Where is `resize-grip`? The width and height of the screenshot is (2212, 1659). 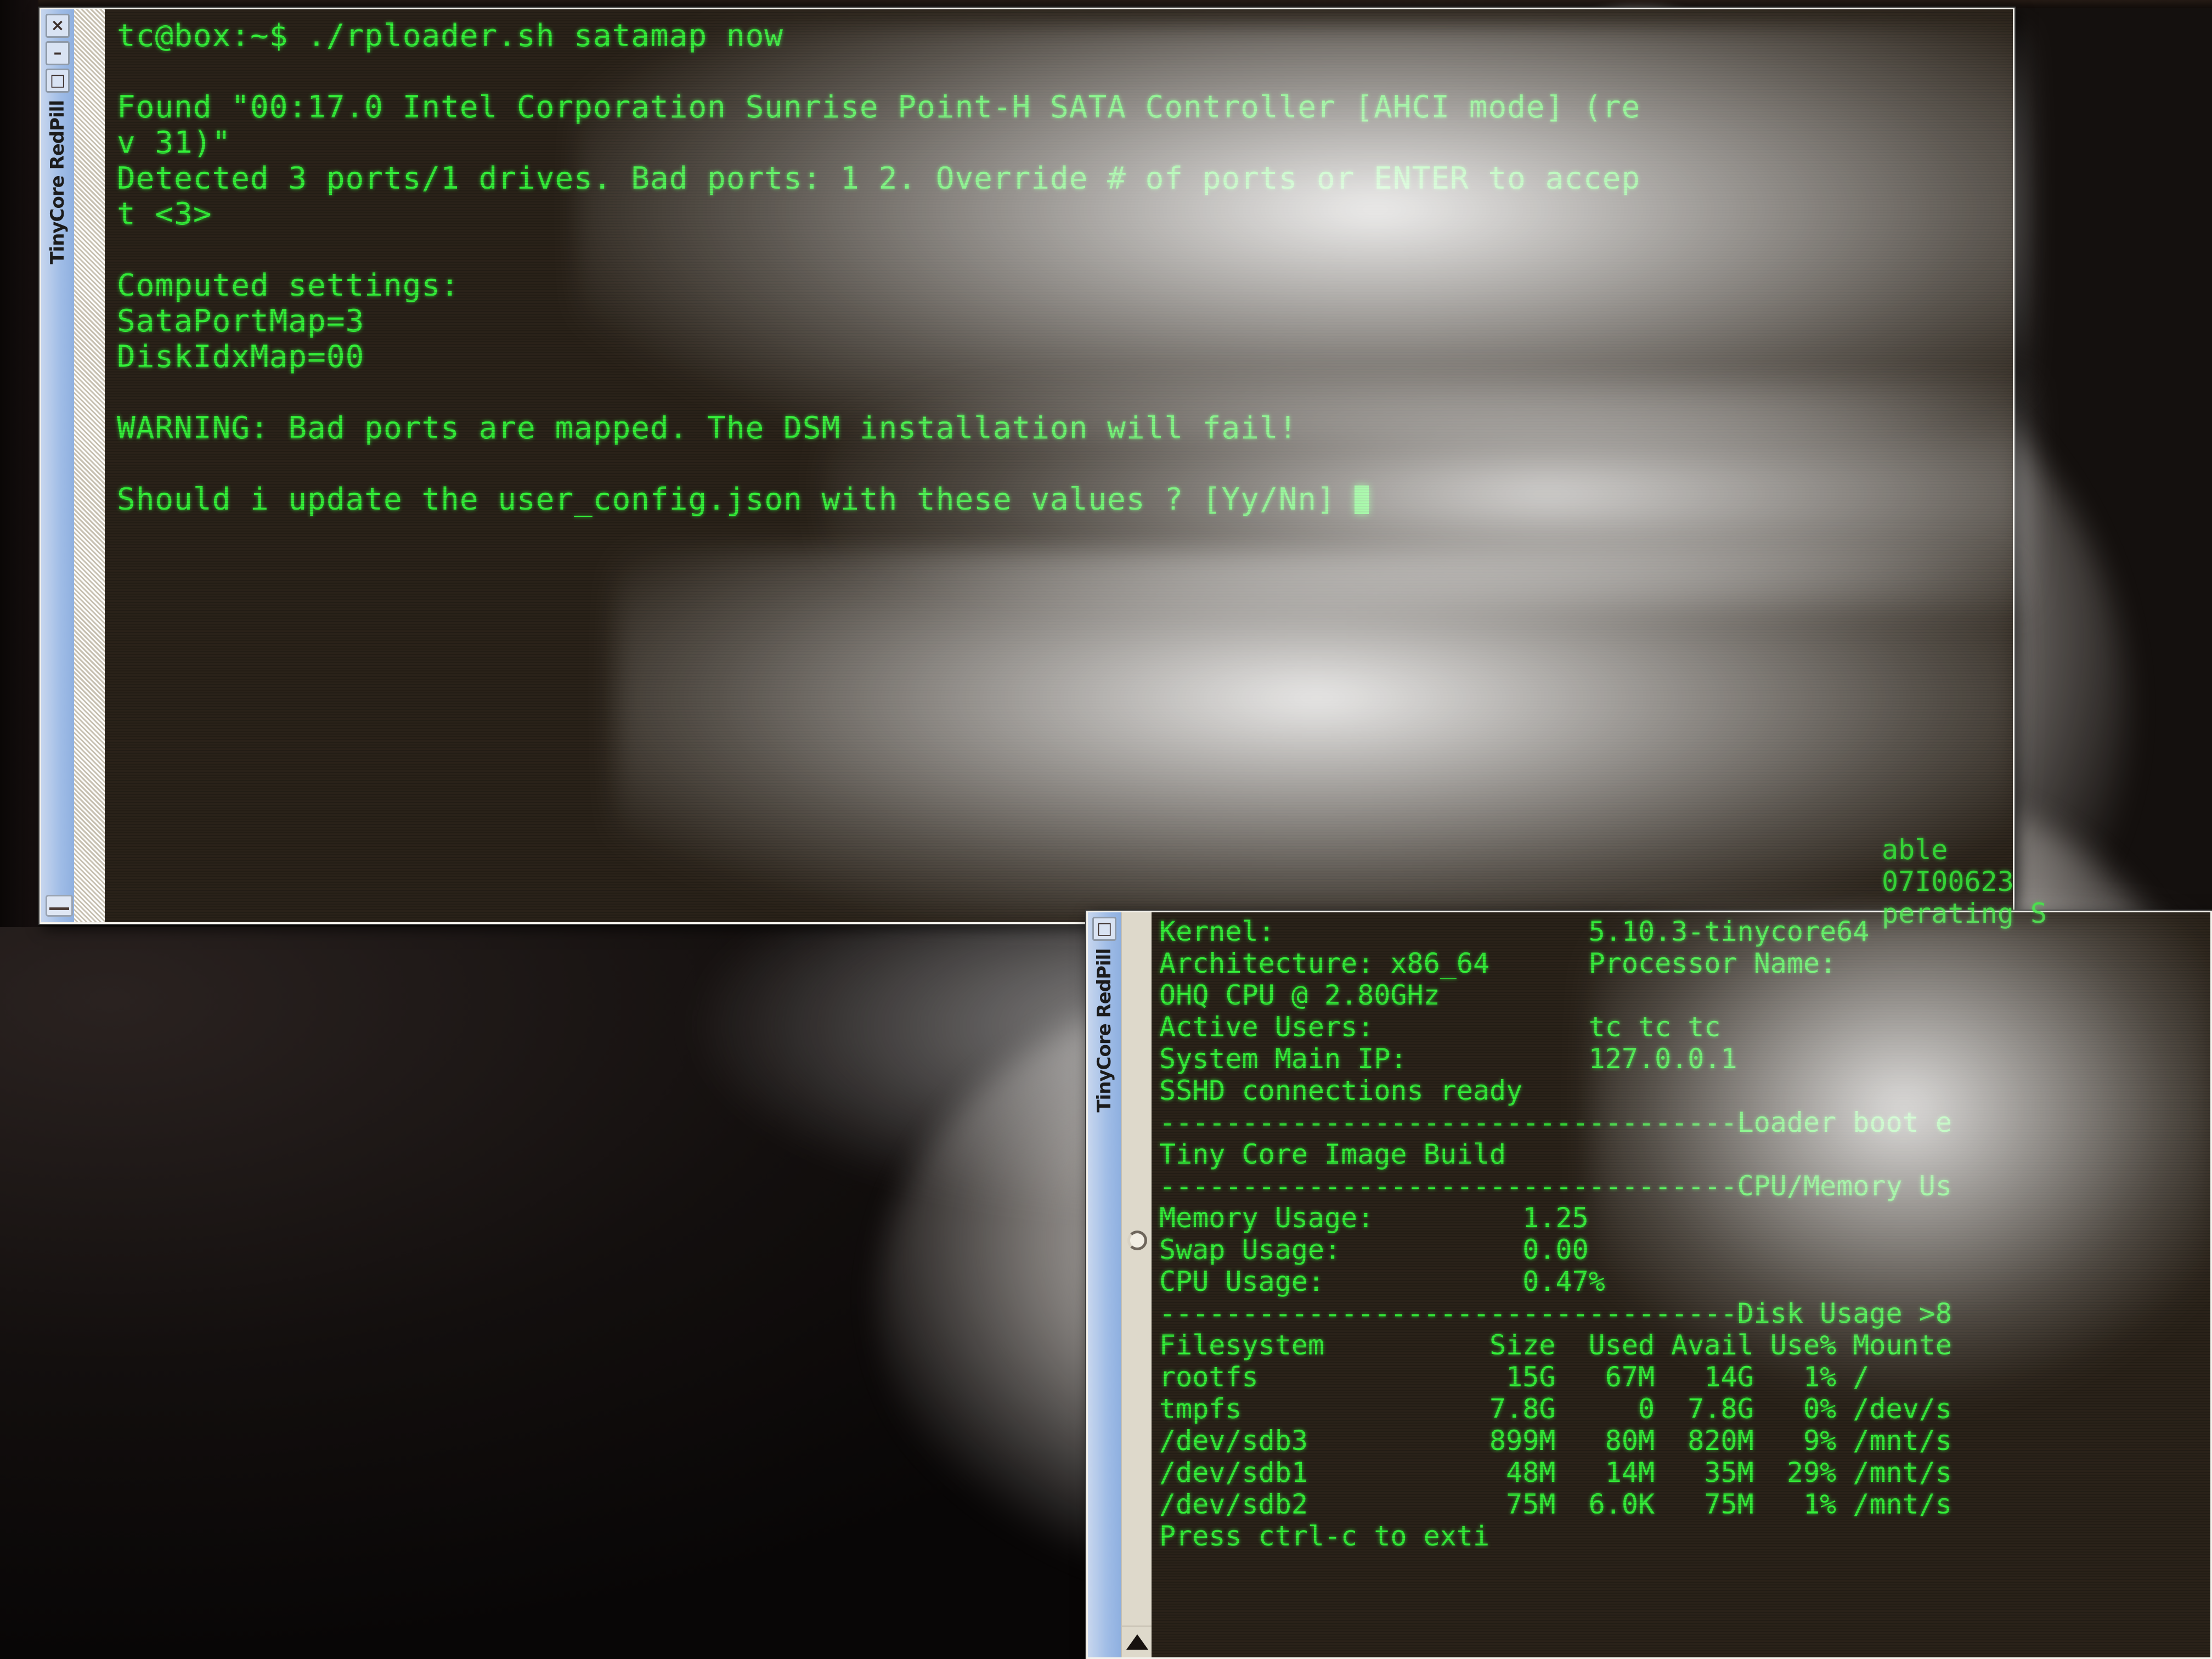 resize-grip is located at coordinates (59, 906).